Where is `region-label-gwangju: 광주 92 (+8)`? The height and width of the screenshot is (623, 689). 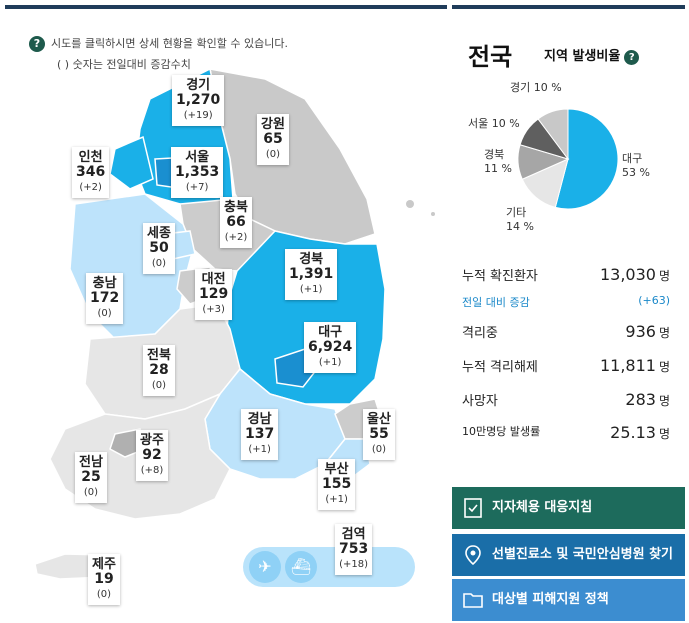
region-label-gwangju: 광주 92 (+8) is located at coordinates (152, 455).